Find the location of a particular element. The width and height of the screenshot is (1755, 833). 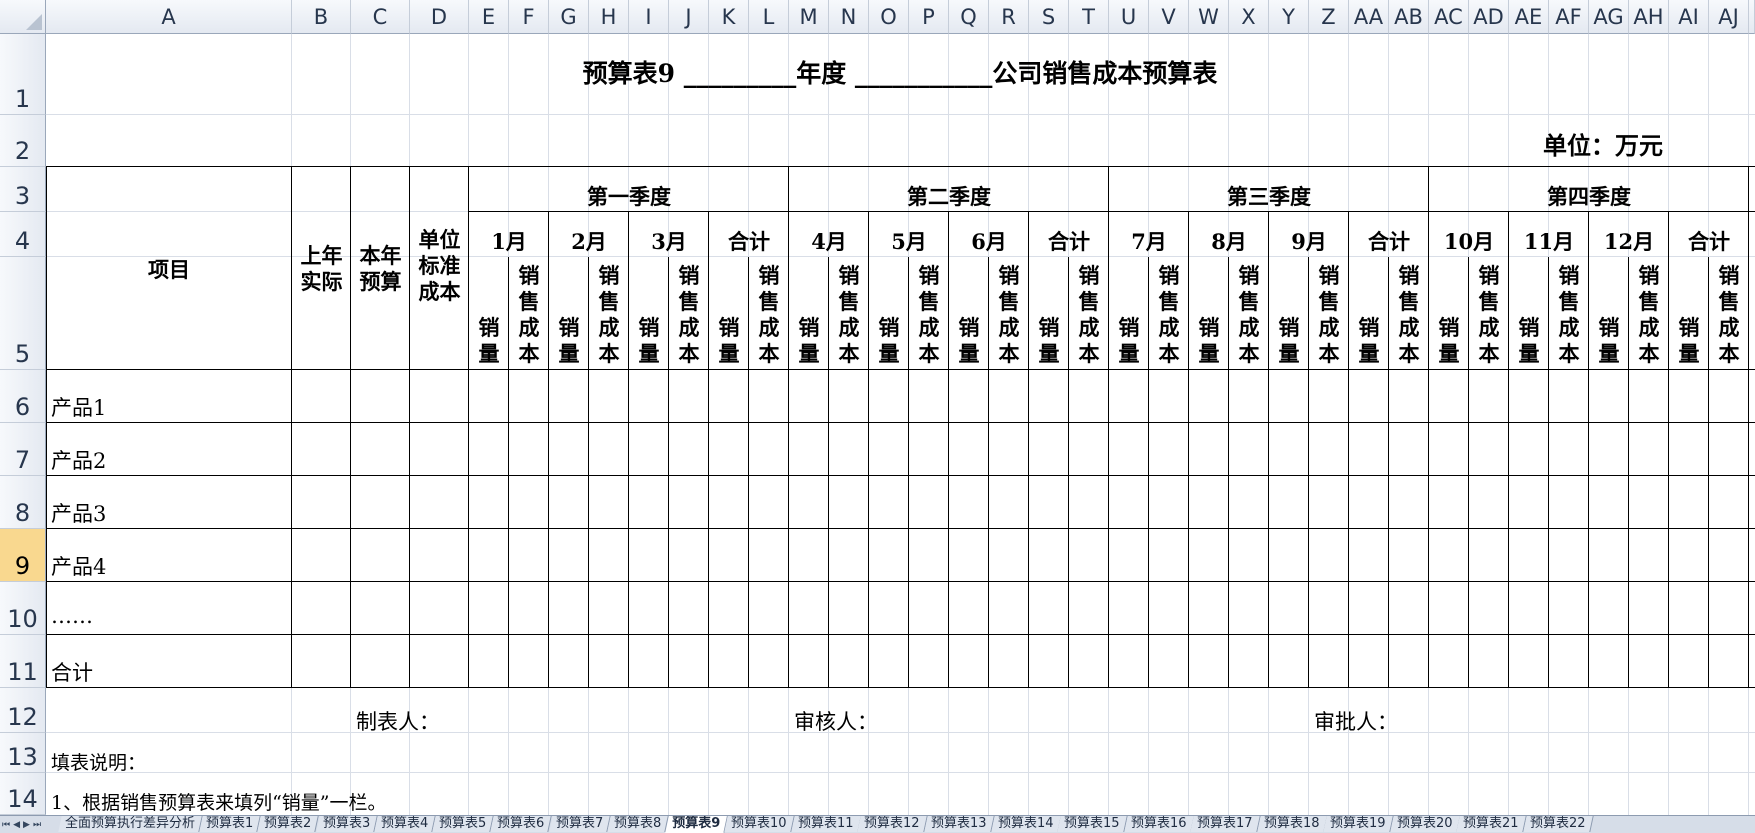

column-header-o: O is located at coordinates (889, 17).